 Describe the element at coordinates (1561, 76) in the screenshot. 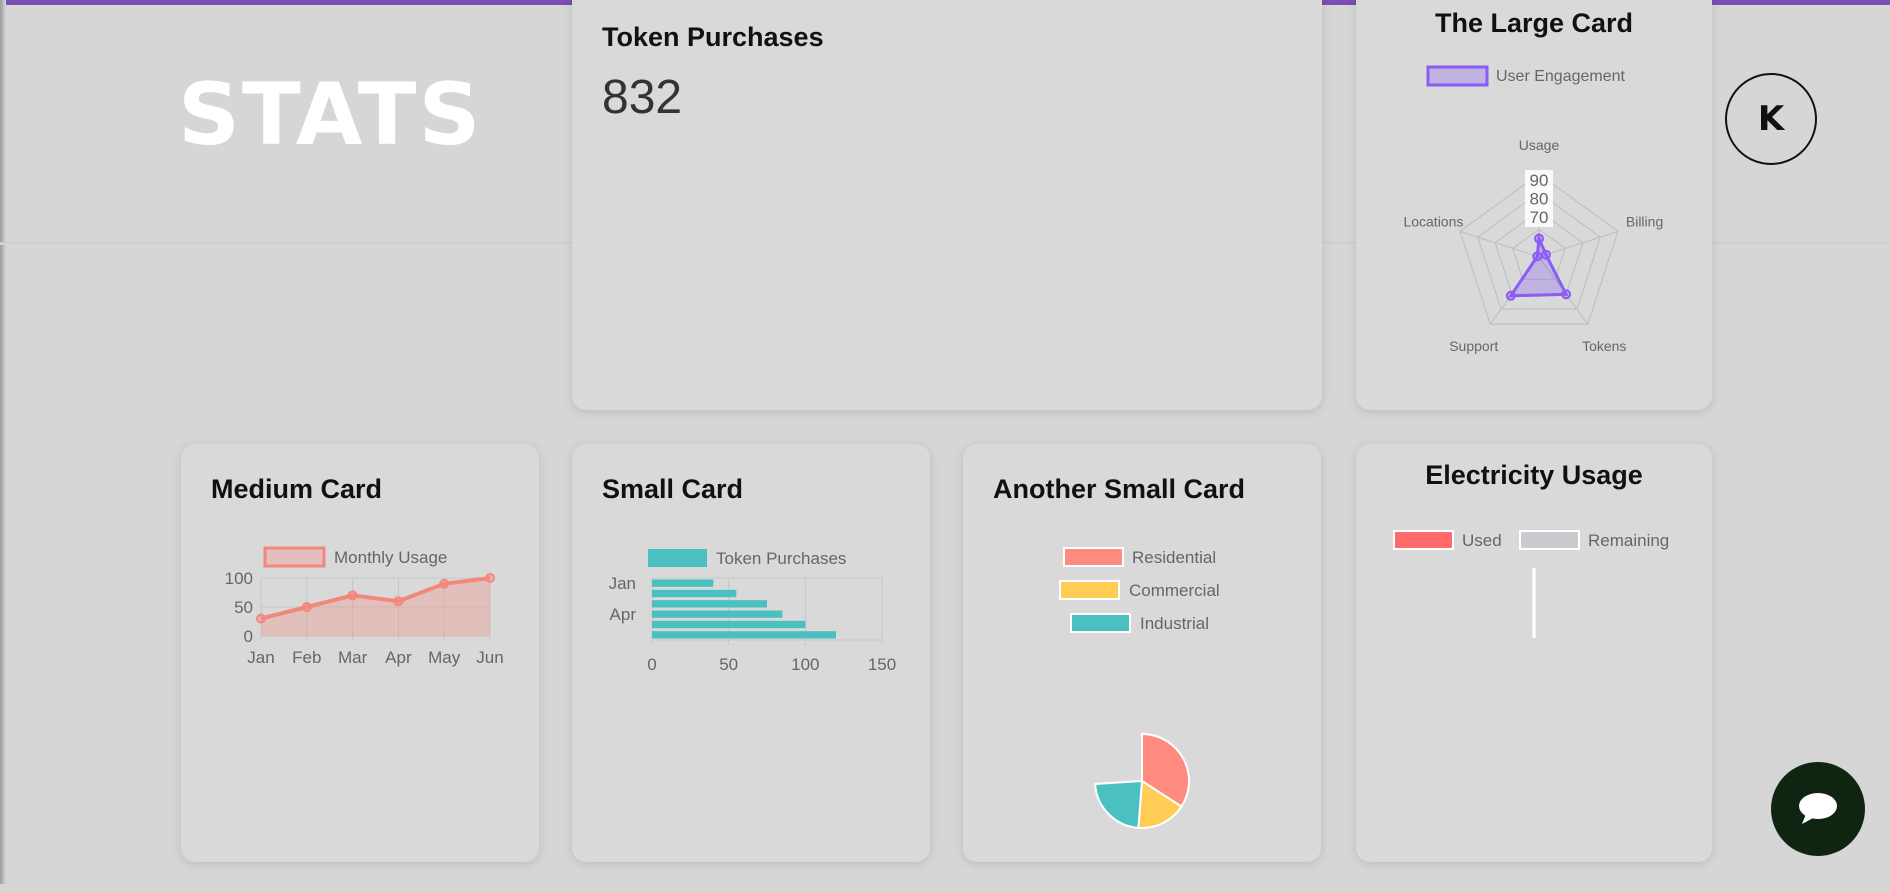

I see `legend-label-user-engagement: User Engagement` at that location.